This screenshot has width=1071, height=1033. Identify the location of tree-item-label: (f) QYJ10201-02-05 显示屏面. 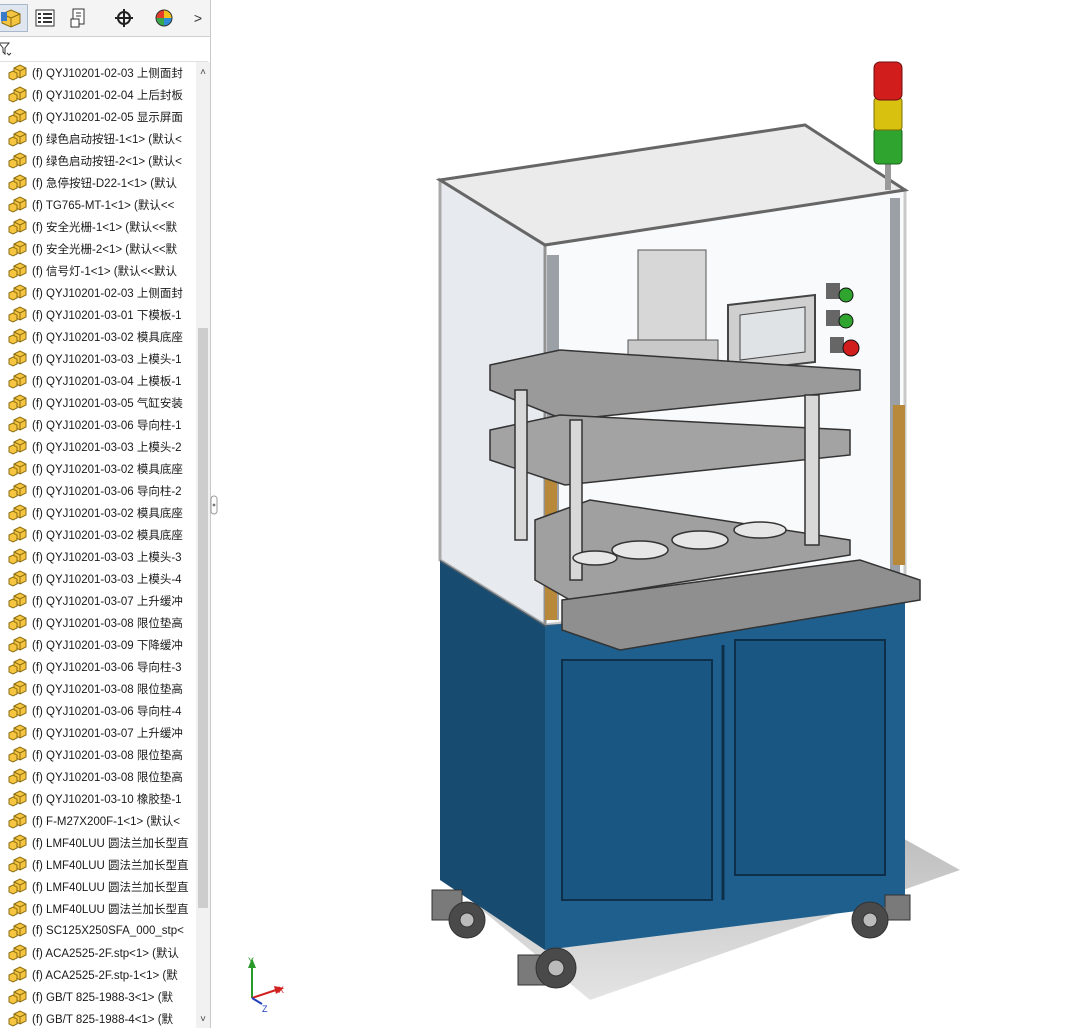
(107, 118).